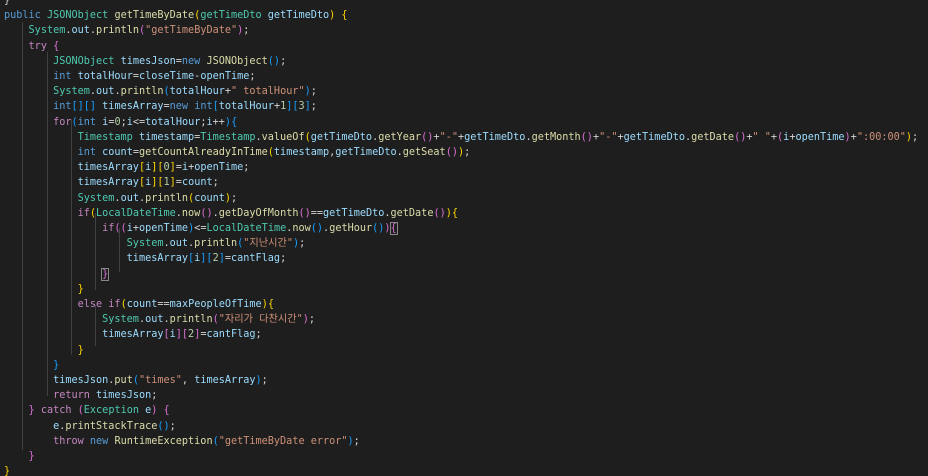 This screenshot has width=928, height=476. I want to click on code-token: throw, so click(68, 441).